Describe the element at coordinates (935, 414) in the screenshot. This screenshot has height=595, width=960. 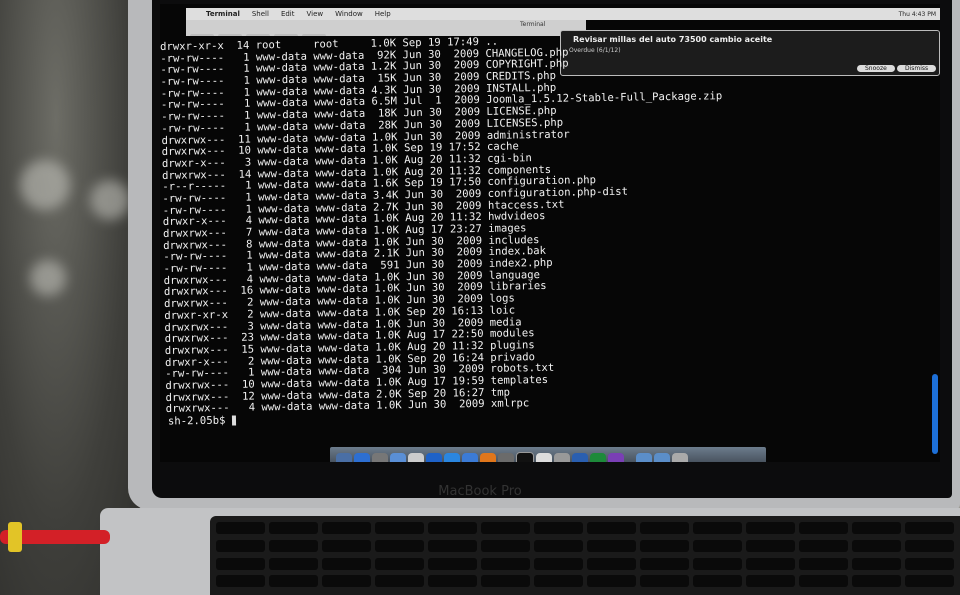
I see `terminal-scrollbar` at that location.